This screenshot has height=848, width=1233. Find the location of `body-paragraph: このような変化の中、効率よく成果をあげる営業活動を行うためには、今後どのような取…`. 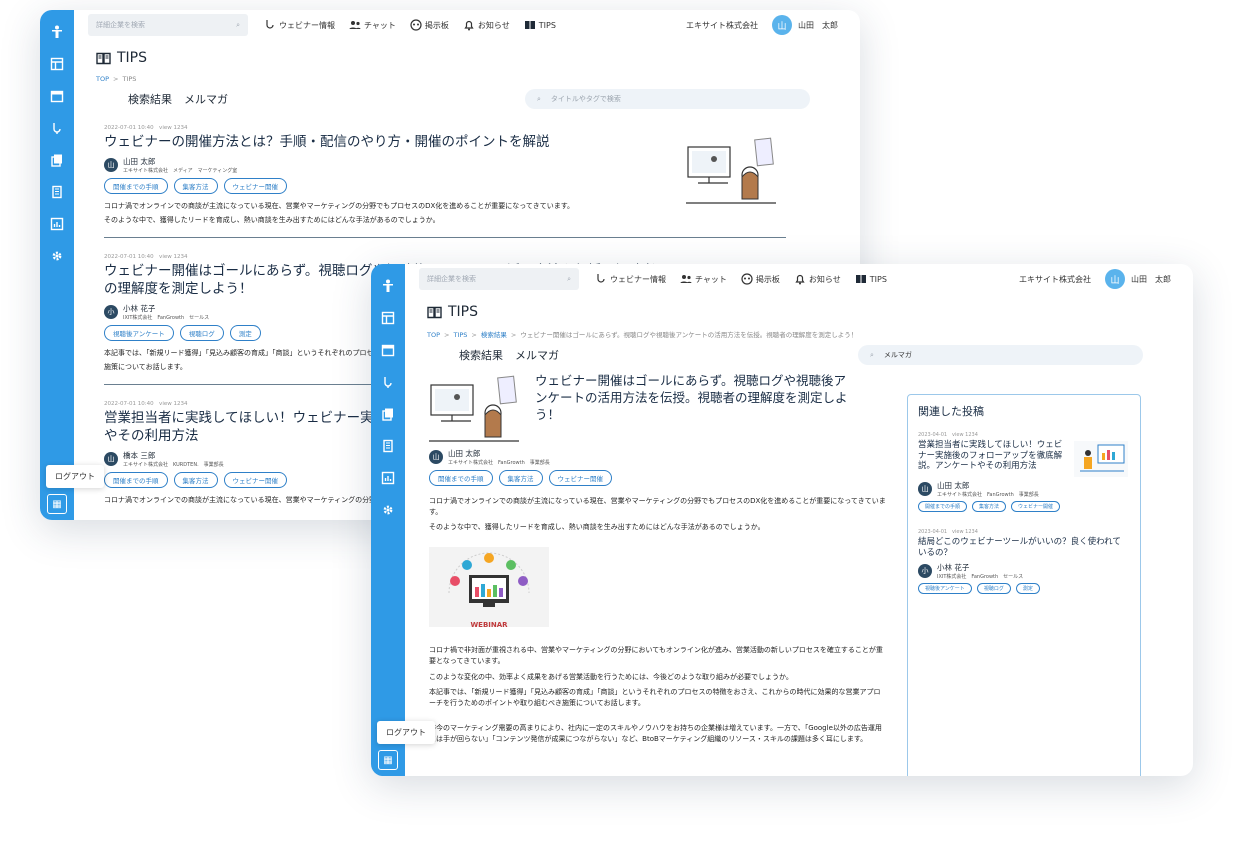

body-paragraph: このような変化の中、効率よく成果をあげる営業活動を行うためには、今後どのような取… is located at coordinates (611, 676).